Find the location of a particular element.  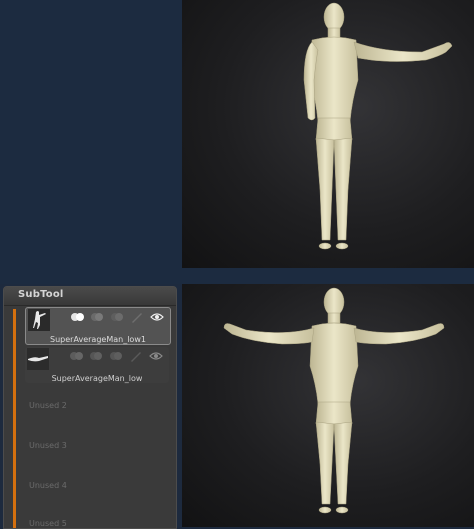

unused-slot-label: Unused 3 is located at coordinates (48, 445).